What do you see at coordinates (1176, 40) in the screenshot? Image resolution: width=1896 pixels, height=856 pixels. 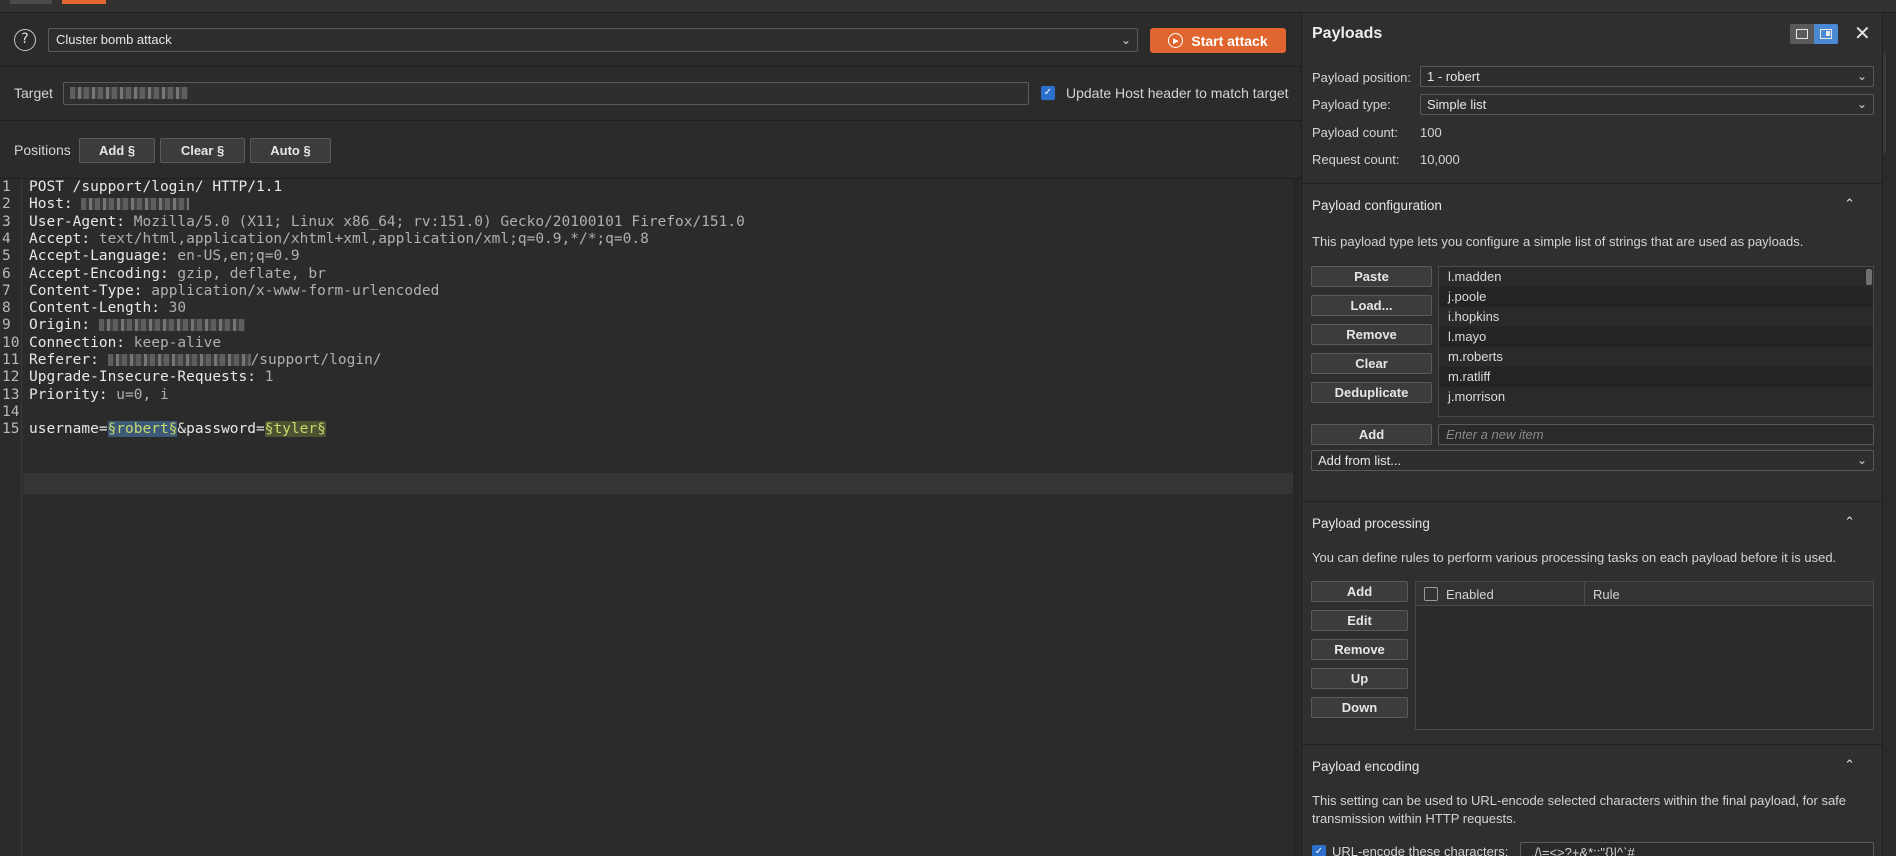 I see `play-icon: ▶` at bounding box center [1176, 40].